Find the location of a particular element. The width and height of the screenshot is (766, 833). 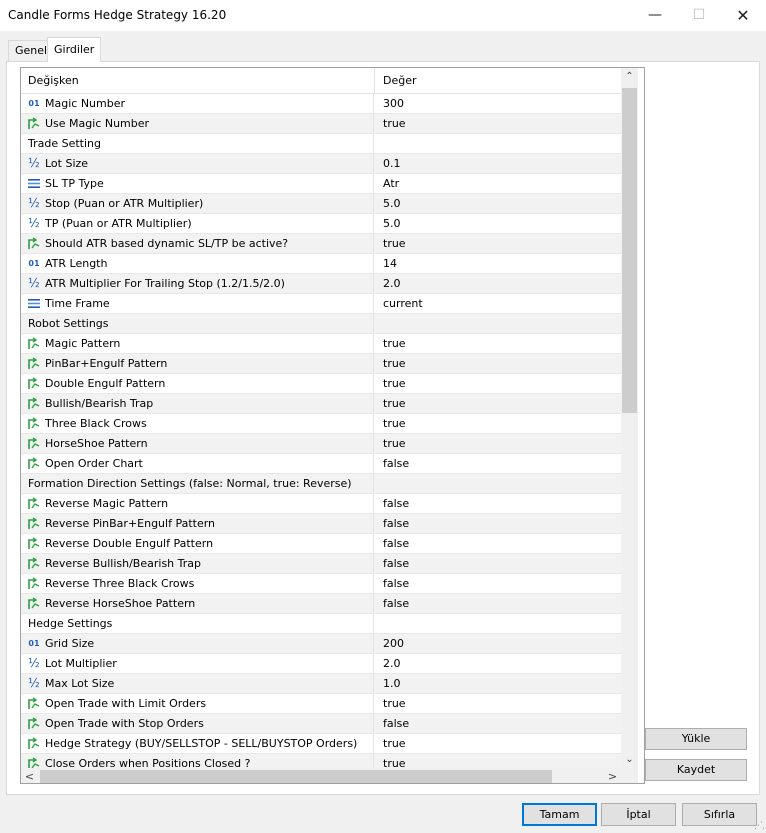

grid-section-row: Trade Setting is located at coordinates (321, 144).